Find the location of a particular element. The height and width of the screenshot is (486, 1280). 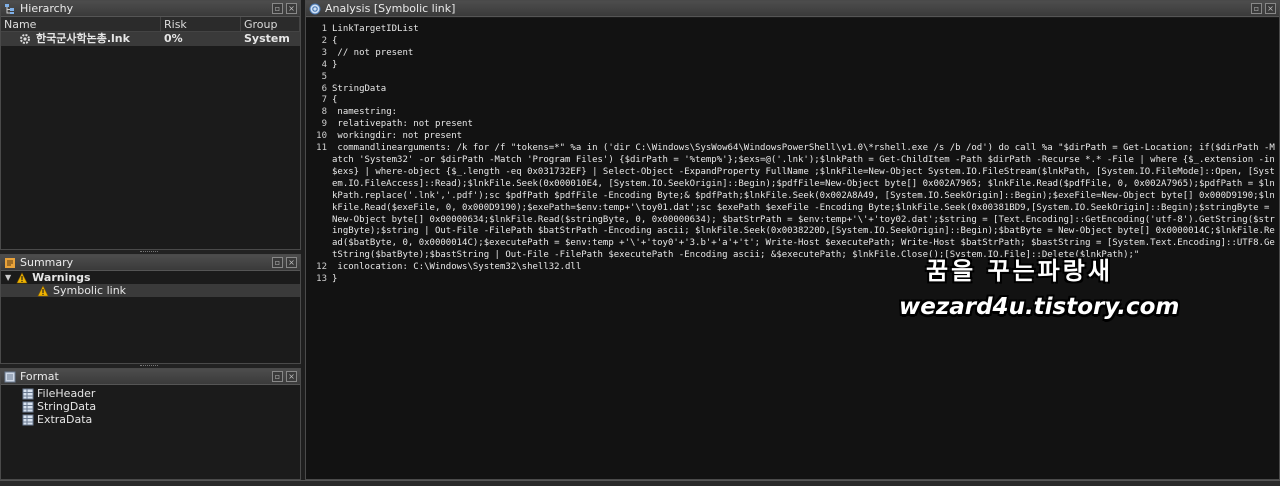

line-number: 1 is located at coordinates (324, 29).